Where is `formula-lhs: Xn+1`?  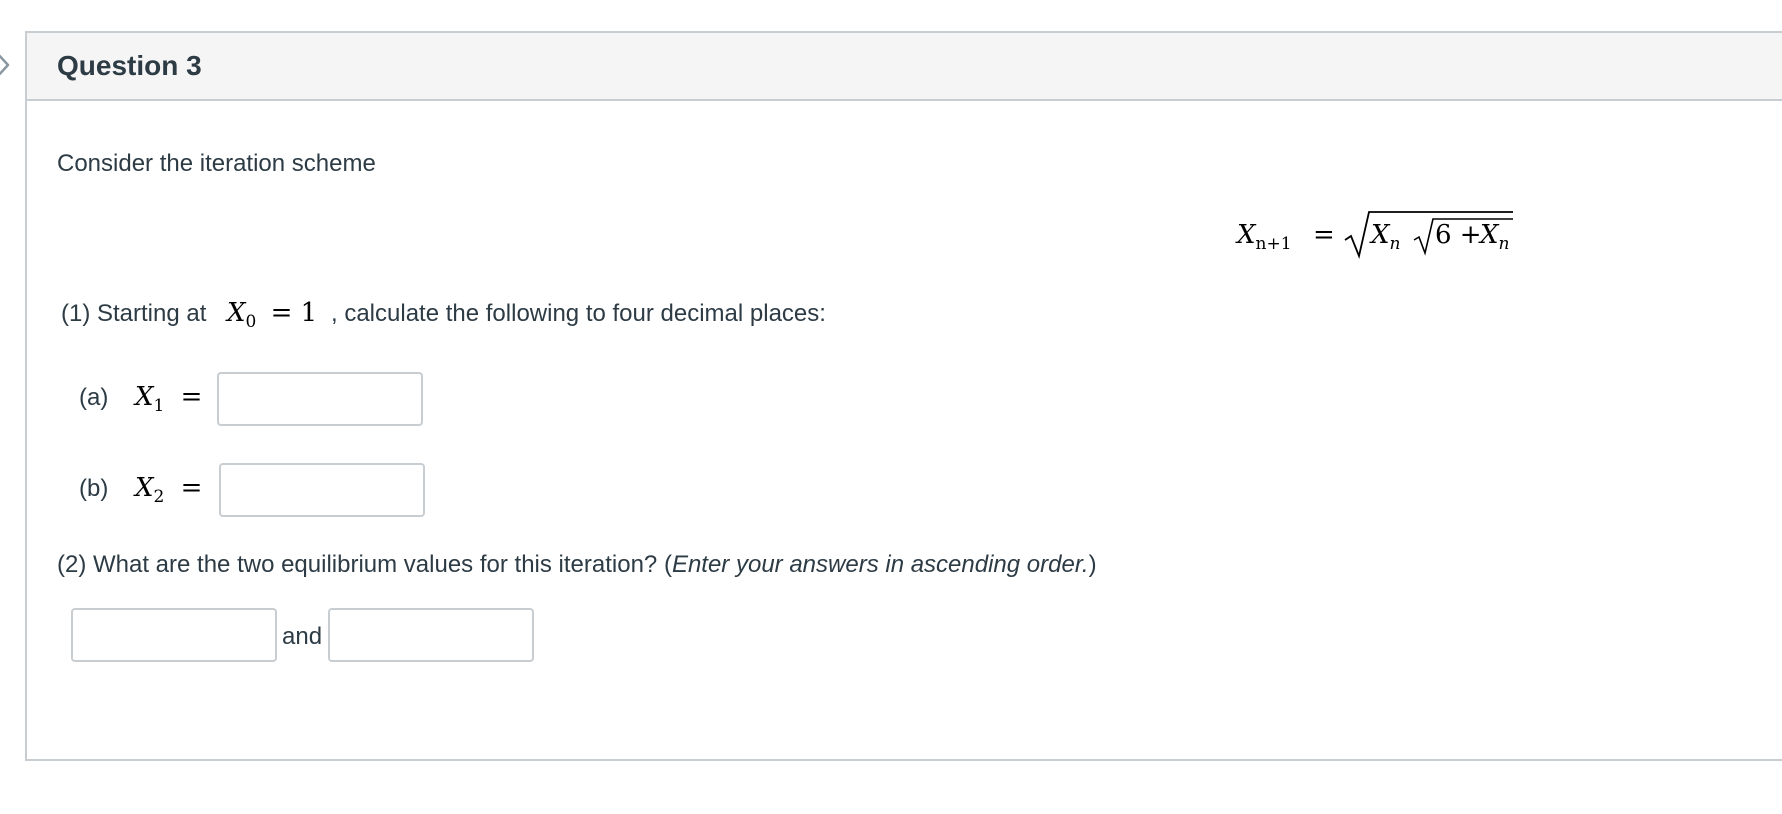
formula-lhs: Xn+1 is located at coordinates (1264, 237).